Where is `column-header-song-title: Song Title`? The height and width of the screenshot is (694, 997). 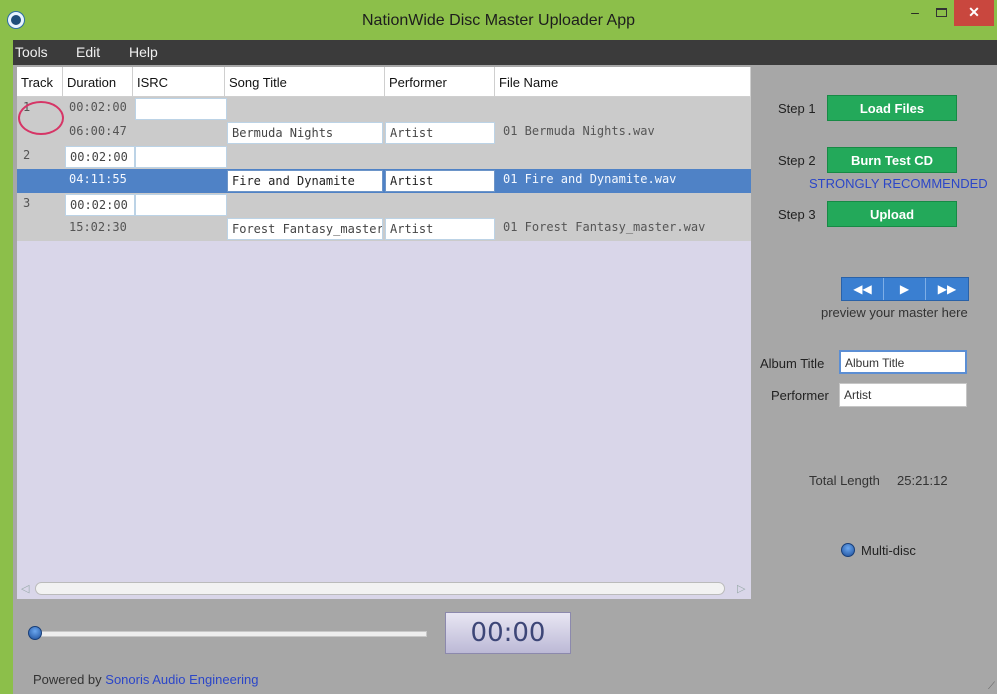 column-header-song-title: Song Title is located at coordinates (305, 82).